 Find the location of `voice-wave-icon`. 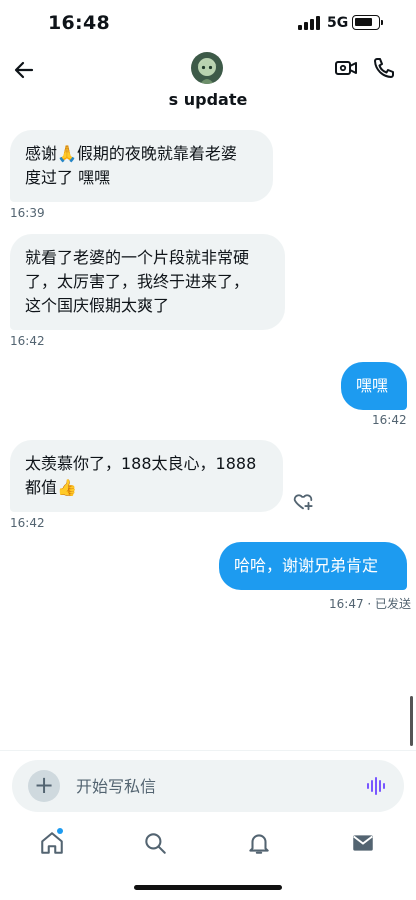

voice-wave-icon is located at coordinates (376, 786).